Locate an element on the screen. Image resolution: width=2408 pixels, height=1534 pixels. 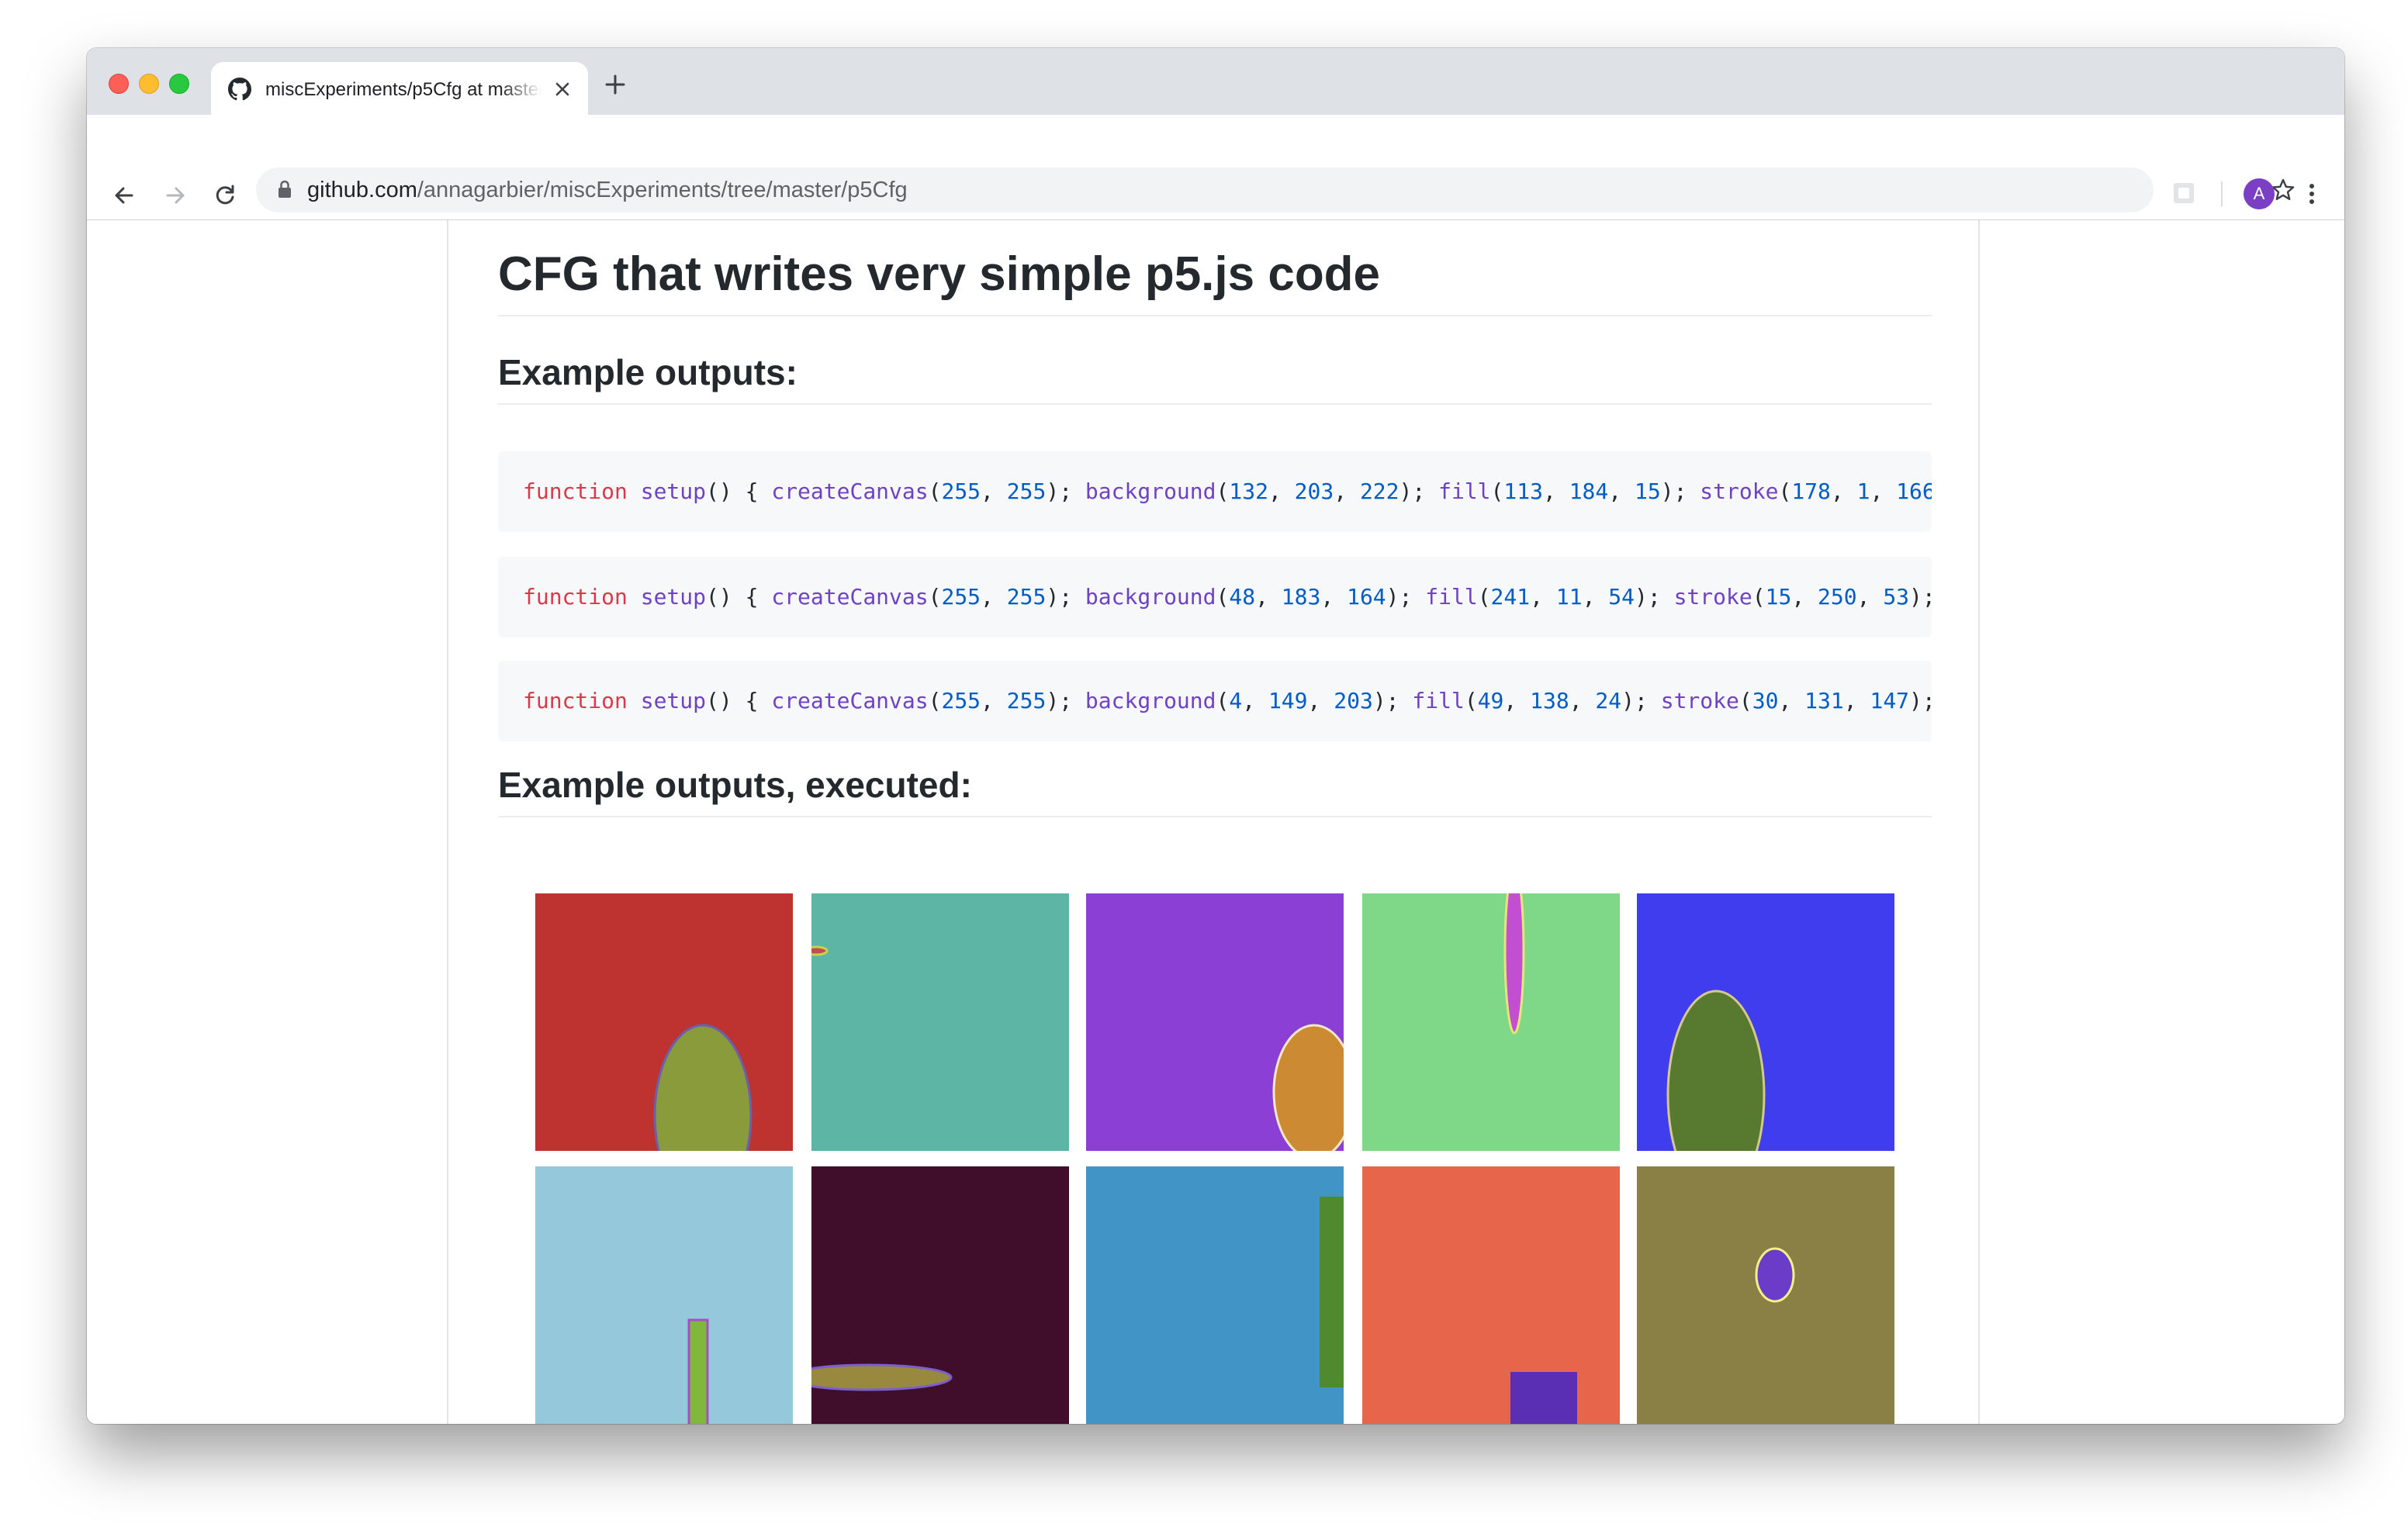
code-token: 184 is located at coordinates (1589, 491).